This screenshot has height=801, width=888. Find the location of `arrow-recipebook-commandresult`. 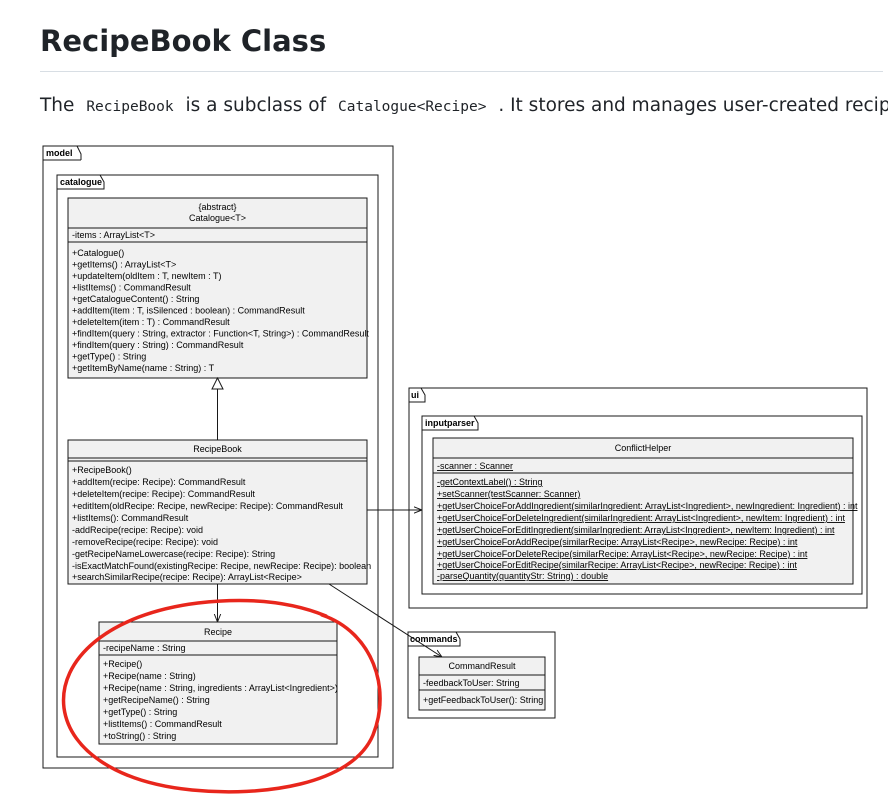

arrow-recipebook-commandresult is located at coordinates (385, 620).